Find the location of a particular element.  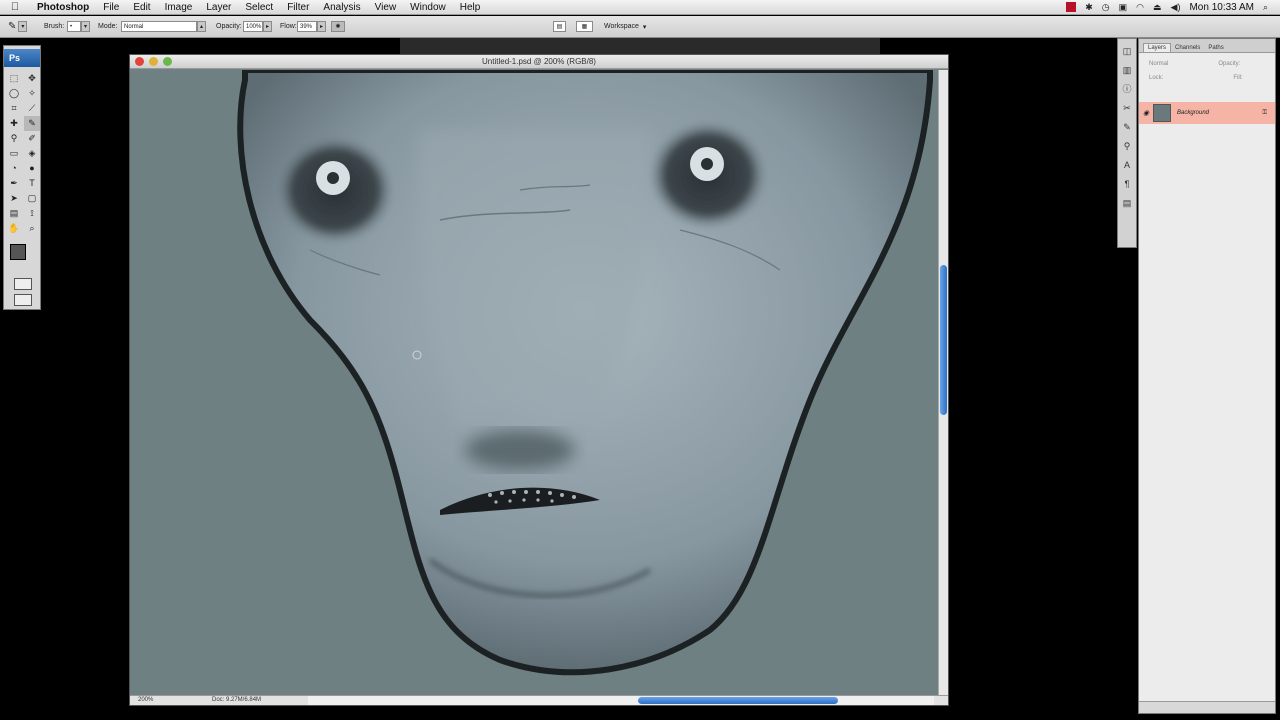

navigator-icon: ◫ is located at coordinates (1127, 51).